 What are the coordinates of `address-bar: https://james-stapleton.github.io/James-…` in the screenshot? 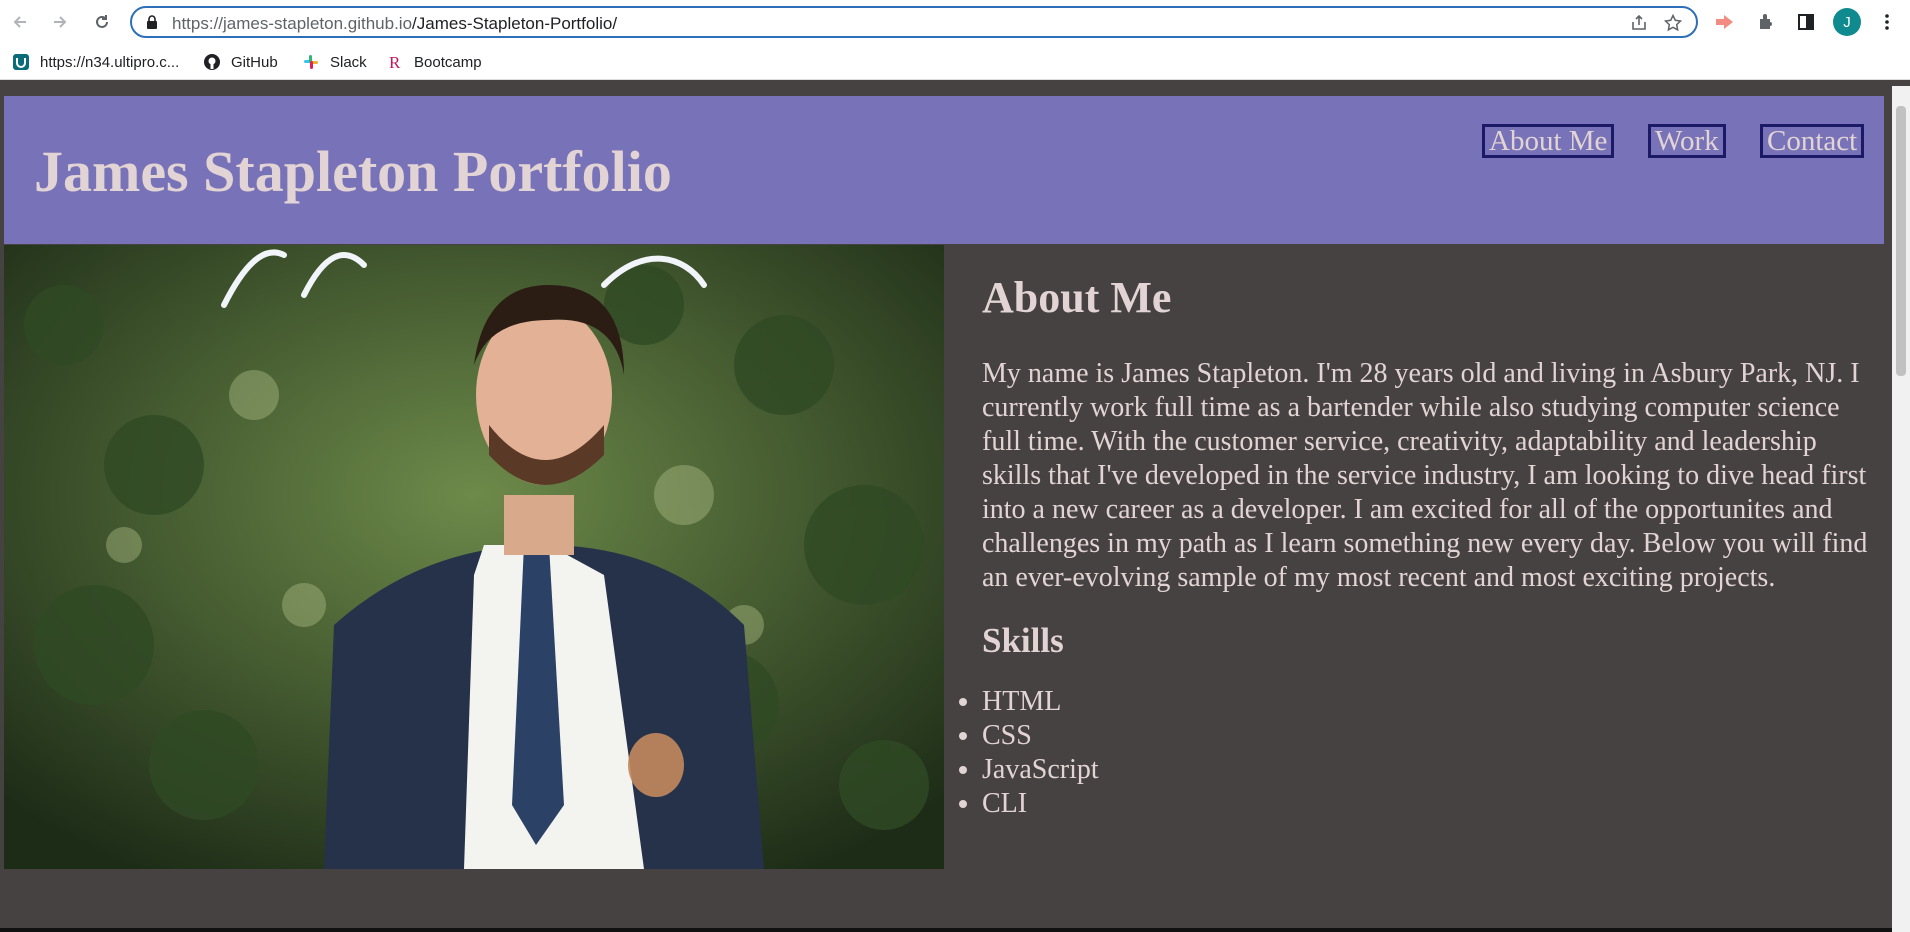 It's located at (914, 22).